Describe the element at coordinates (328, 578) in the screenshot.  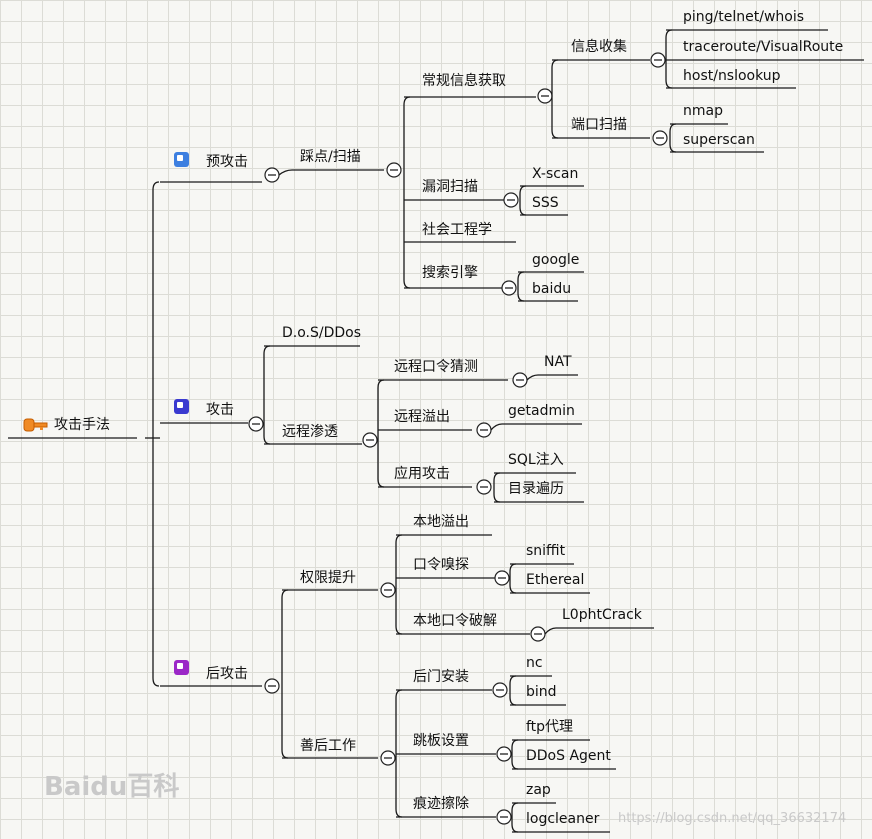
I see `node-privesc: 权限提升` at that location.